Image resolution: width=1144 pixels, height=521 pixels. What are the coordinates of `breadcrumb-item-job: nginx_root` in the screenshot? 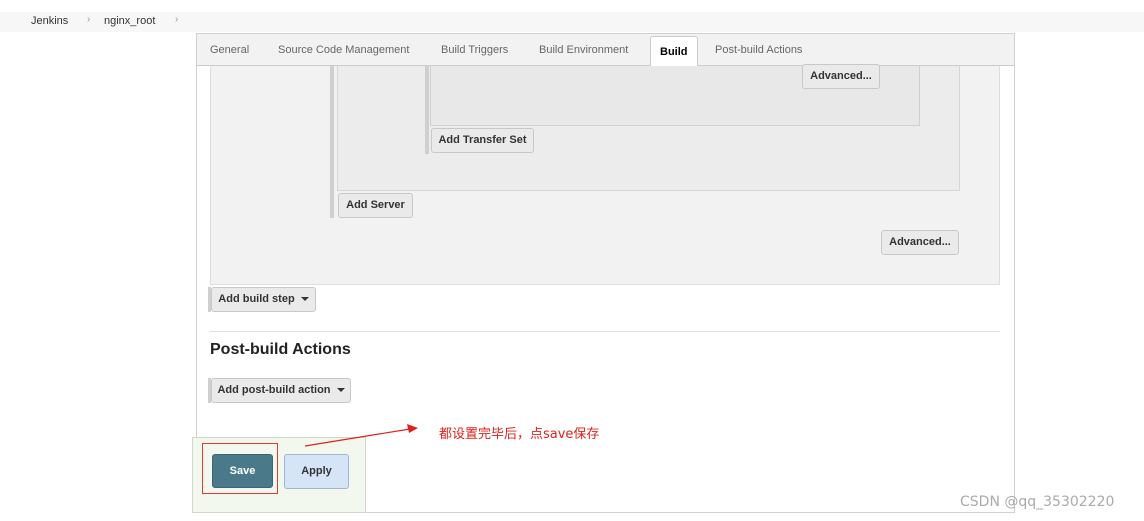 It's located at (129, 21).